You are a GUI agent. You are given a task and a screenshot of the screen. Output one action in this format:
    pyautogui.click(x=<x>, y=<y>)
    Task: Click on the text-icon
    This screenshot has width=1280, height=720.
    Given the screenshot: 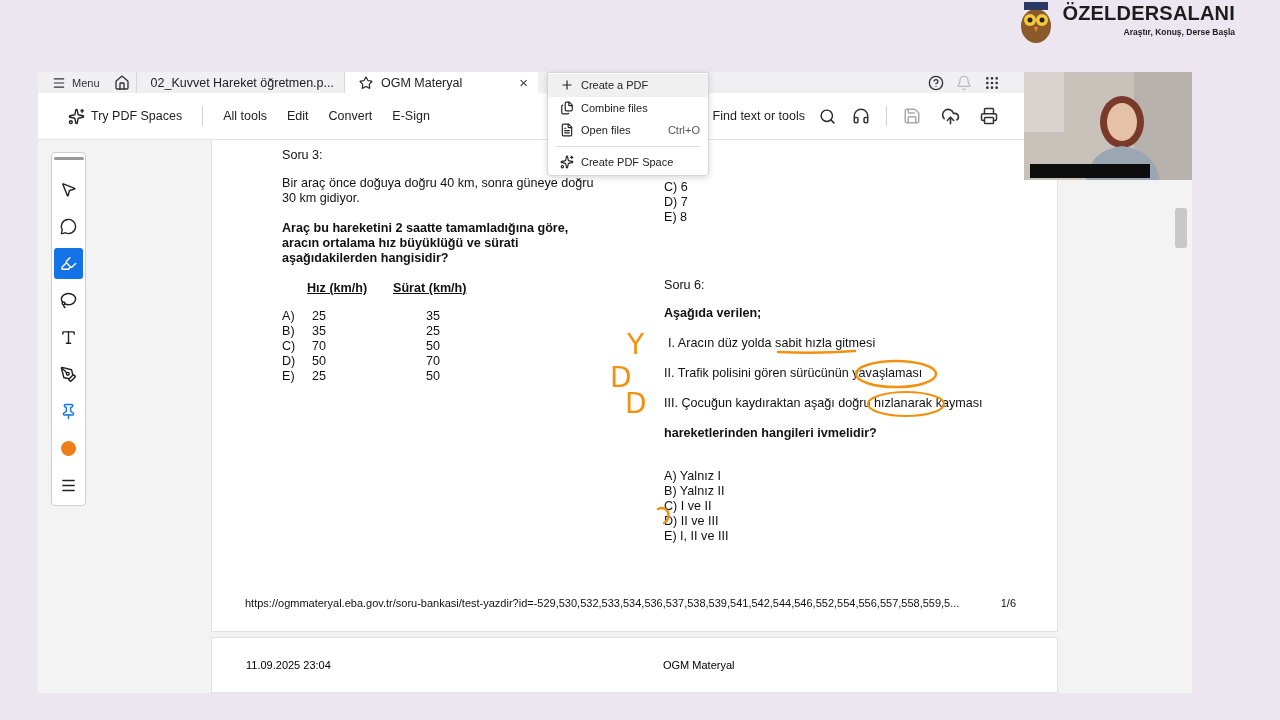 What is the action you would take?
    pyautogui.click(x=68, y=337)
    